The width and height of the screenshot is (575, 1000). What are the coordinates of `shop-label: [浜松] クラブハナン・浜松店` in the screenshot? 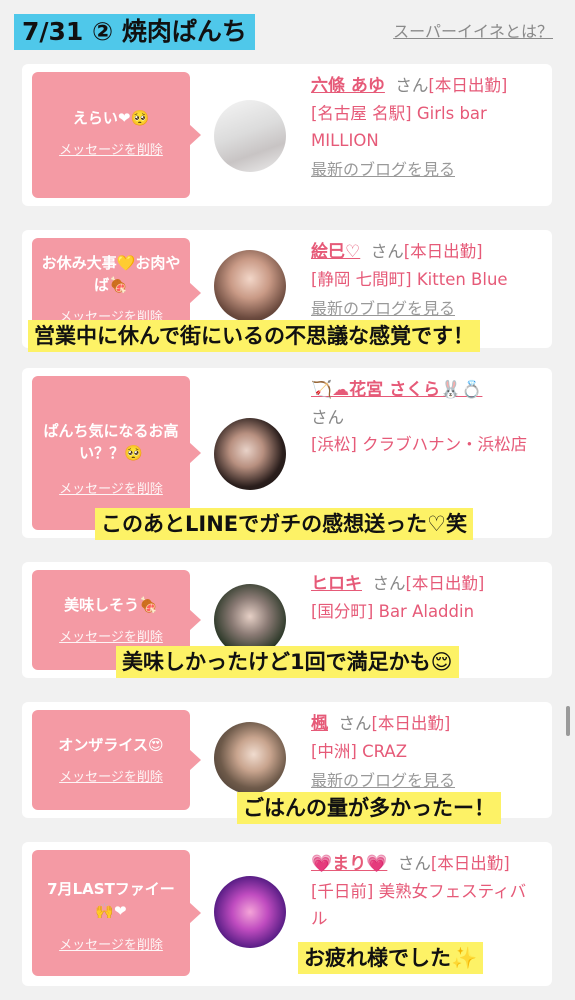 It's located at (419, 444).